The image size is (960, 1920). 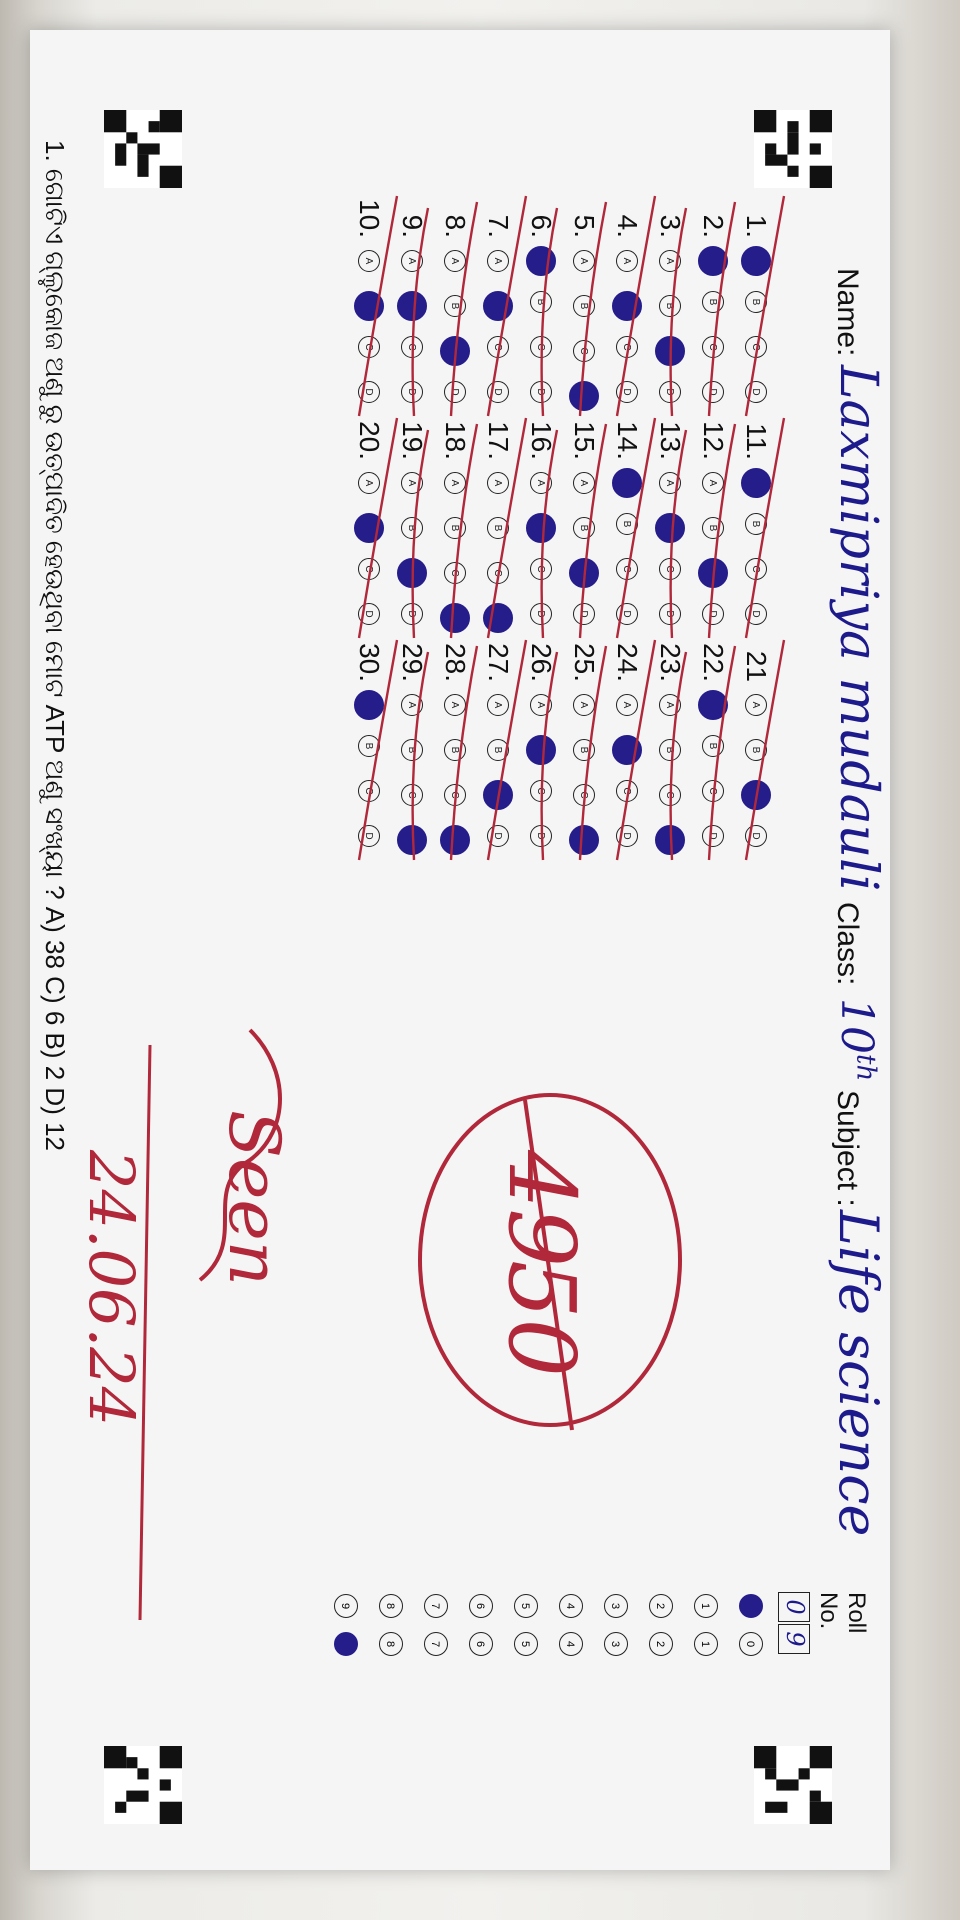 I want to click on roll-filled-bubble: 0, so click(x=751, y=1606).